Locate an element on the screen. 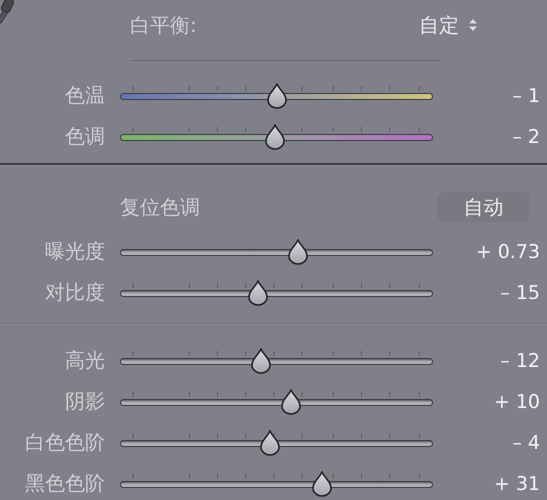  balance-mode-label: 白平衡: is located at coordinates (163, 25).